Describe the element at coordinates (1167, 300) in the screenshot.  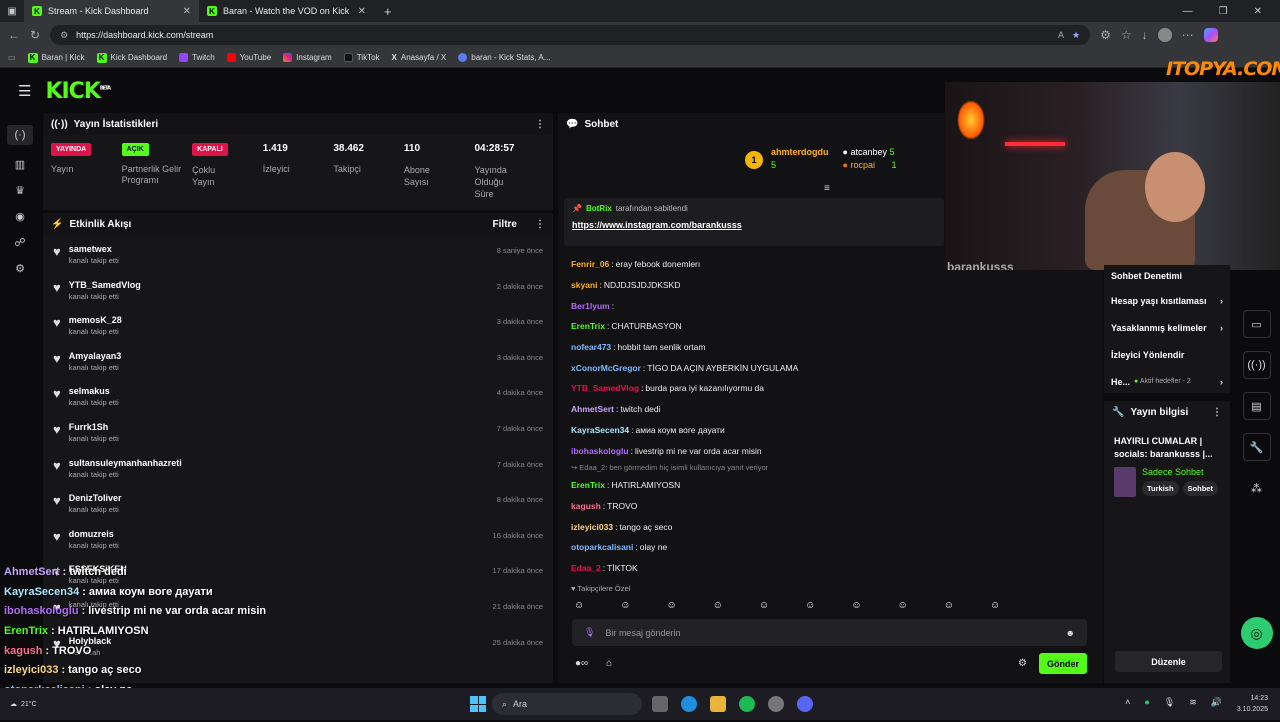
I see `menu-item-account-age: Hesap yaşı kısıtlaması ›` at that location.